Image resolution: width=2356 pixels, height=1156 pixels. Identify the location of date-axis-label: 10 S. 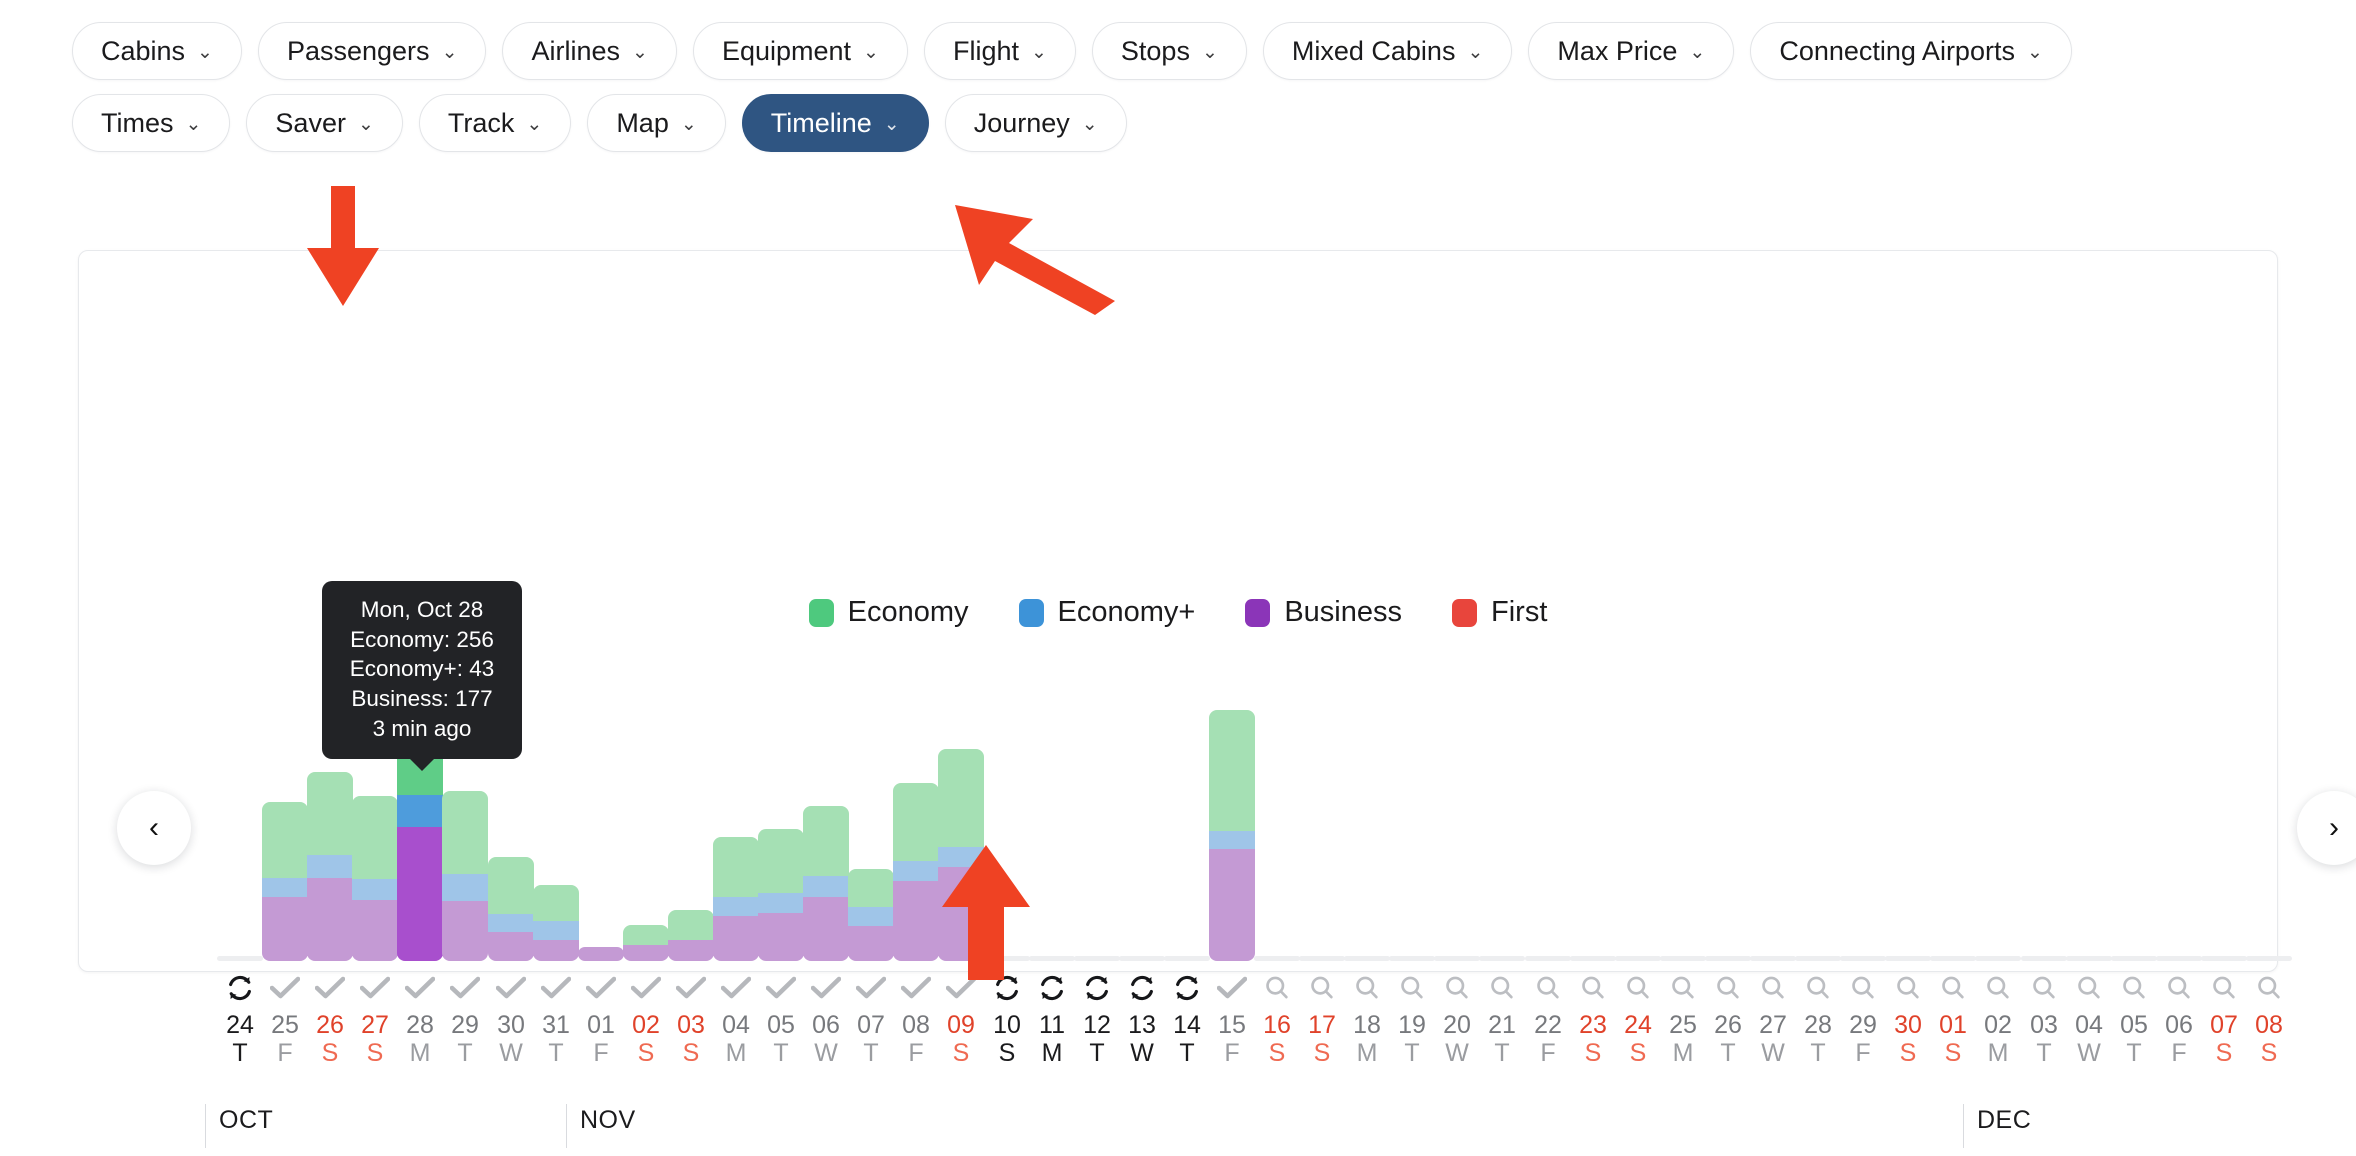
(1007, 1039).